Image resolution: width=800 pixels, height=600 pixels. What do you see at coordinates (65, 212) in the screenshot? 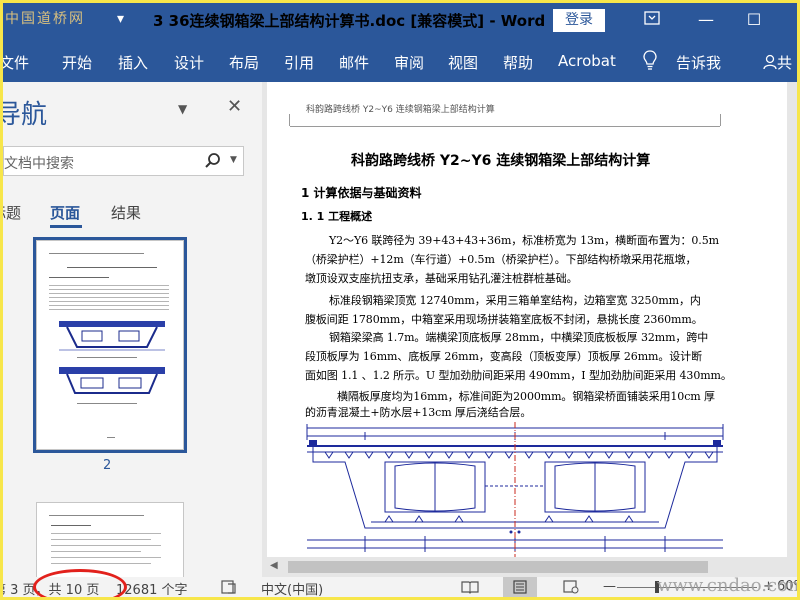
I see `tab-pages: 页面` at bounding box center [65, 212].